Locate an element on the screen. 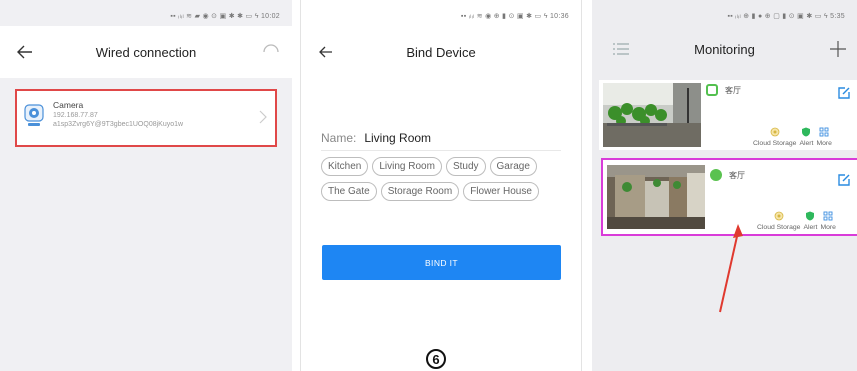 This screenshot has height=371, width=857. status-bar: ▪▪ ᵢₗᵢₗ ≋ ◉ ⊕ ▮ ⊙ ▣ ✱ ▭ ϟ 10:36 is located at coordinates (515, 16).